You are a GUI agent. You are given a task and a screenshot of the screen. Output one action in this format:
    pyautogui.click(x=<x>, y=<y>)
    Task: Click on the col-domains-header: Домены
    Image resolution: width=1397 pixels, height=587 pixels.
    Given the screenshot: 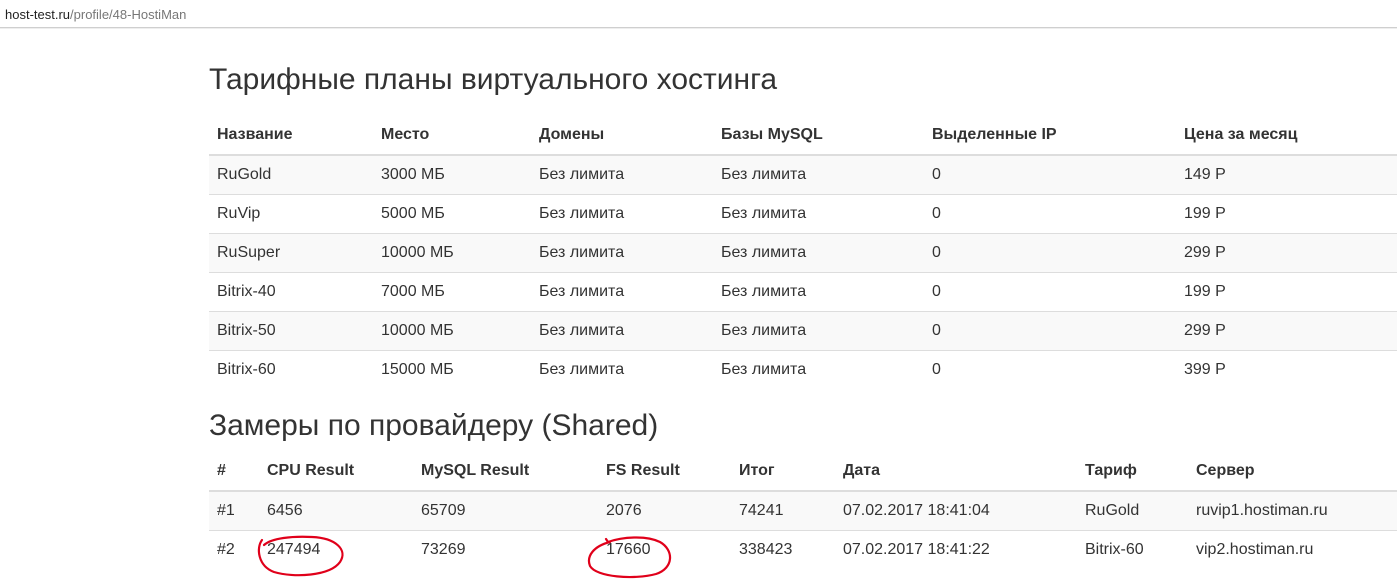 What is the action you would take?
    pyautogui.click(x=572, y=134)
    